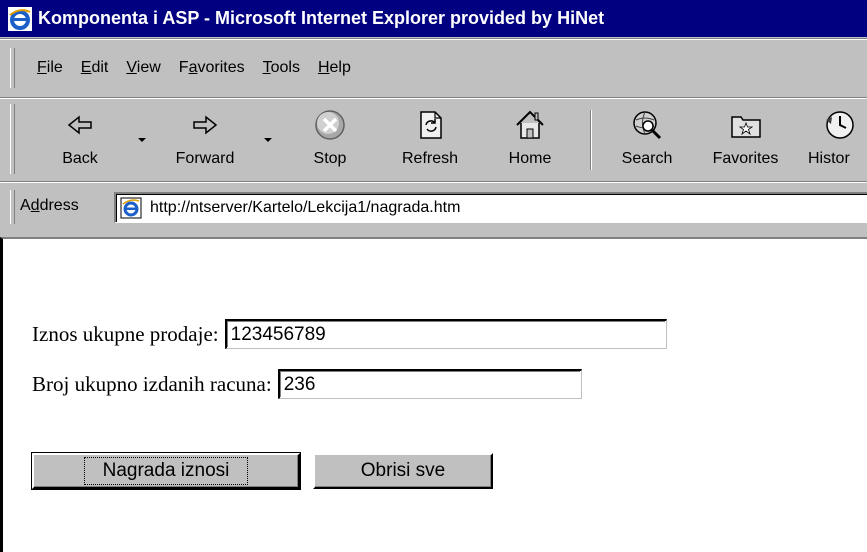  I want to click on invoices-label: Broj ukupno izdanih racuna:, so click(152, 383).